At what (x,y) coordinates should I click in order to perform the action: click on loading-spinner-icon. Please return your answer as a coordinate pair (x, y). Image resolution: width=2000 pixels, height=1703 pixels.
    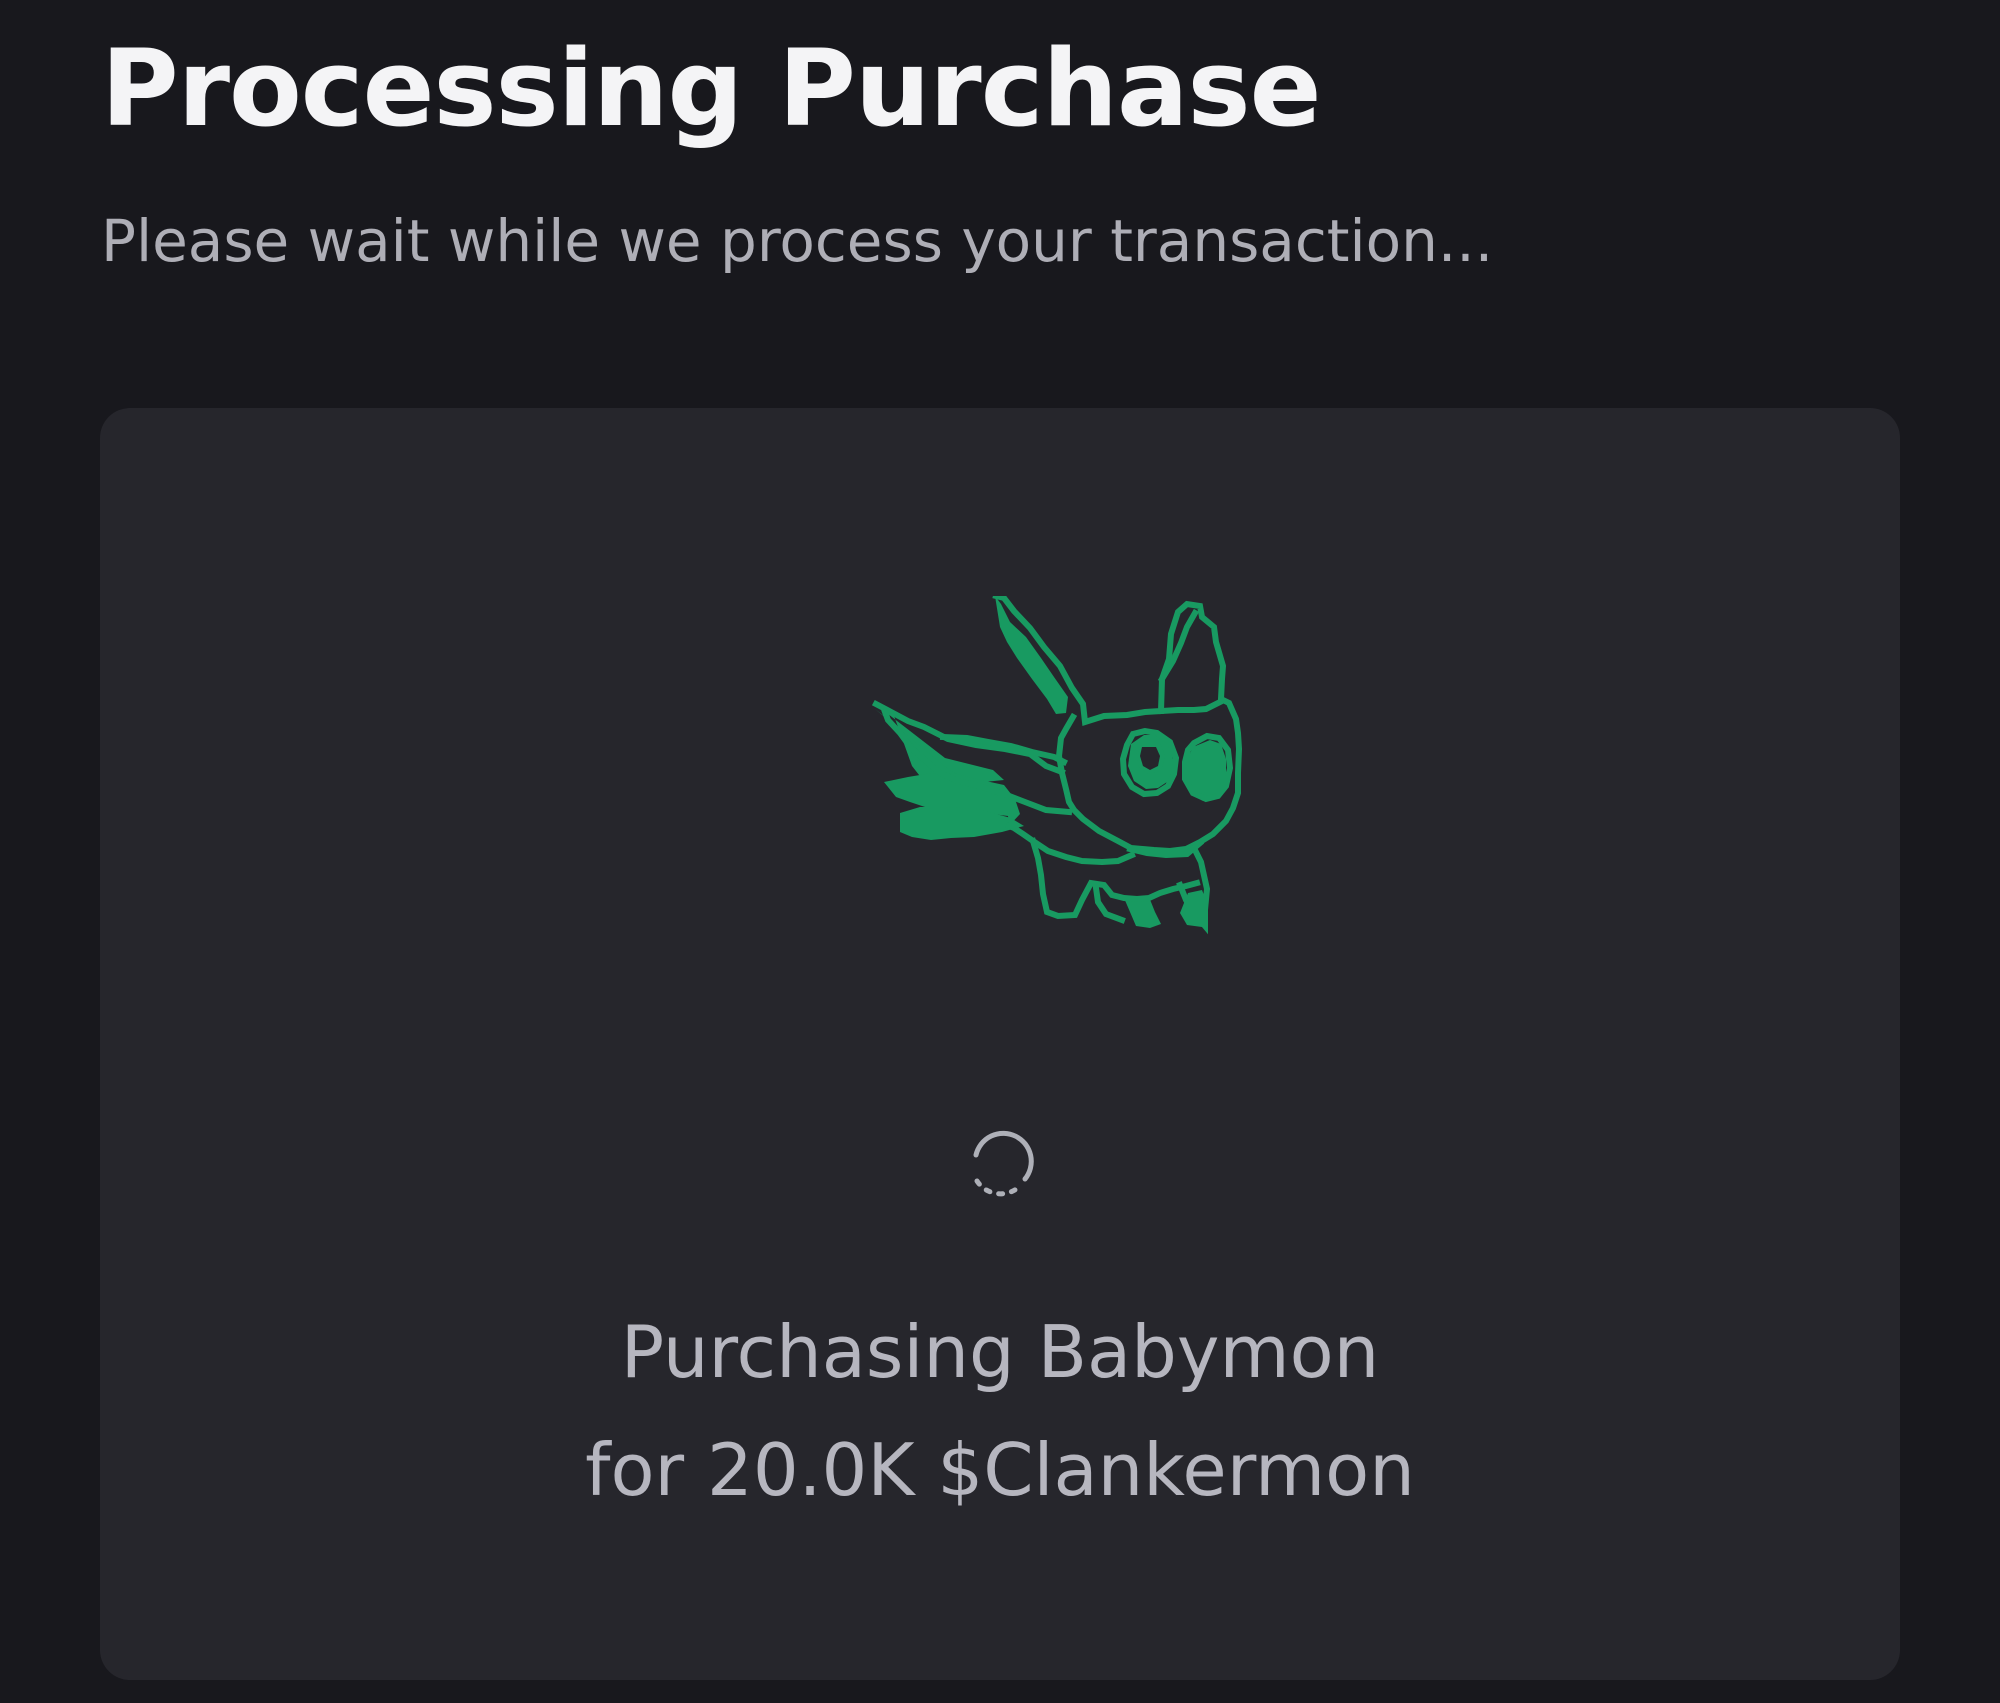
    Looking at the image, I should click on (1003, 1163).